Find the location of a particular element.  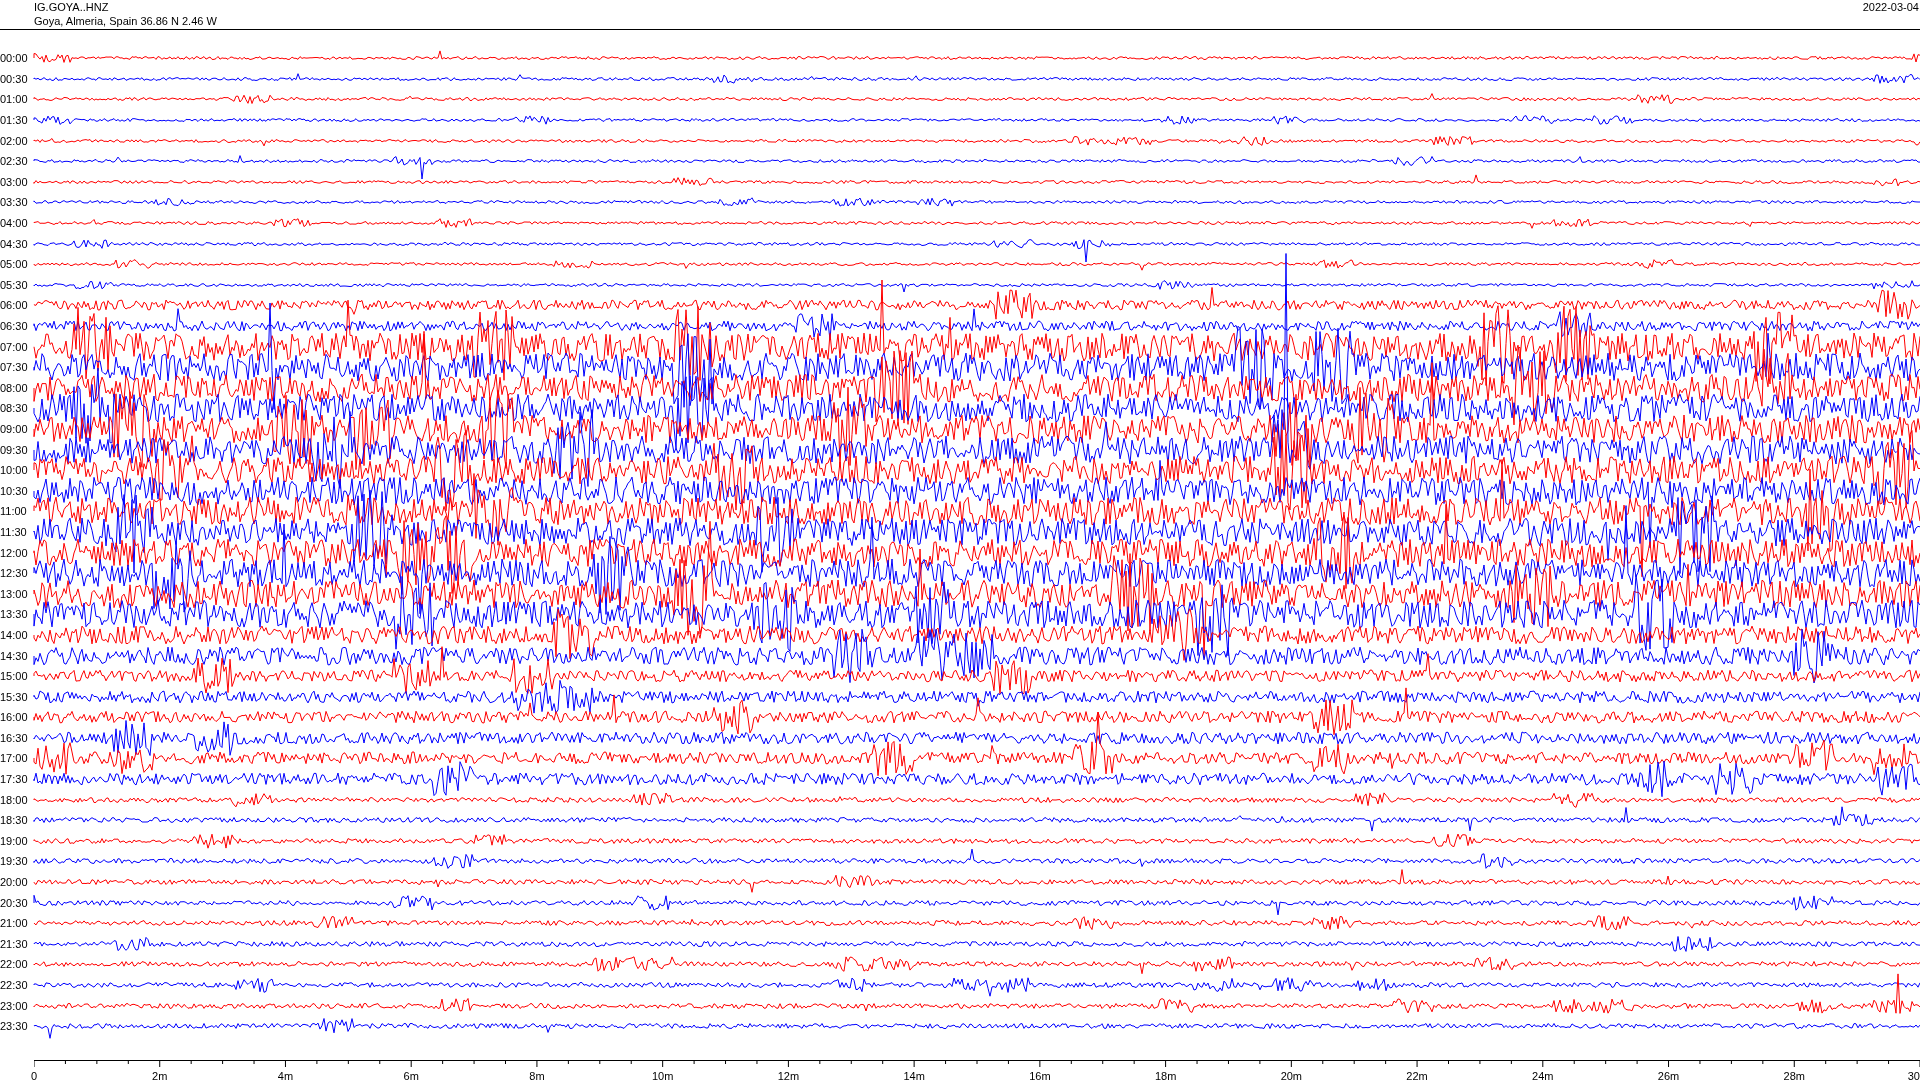

axis-tick-label: 2m is located at coordinates (160, 1074).